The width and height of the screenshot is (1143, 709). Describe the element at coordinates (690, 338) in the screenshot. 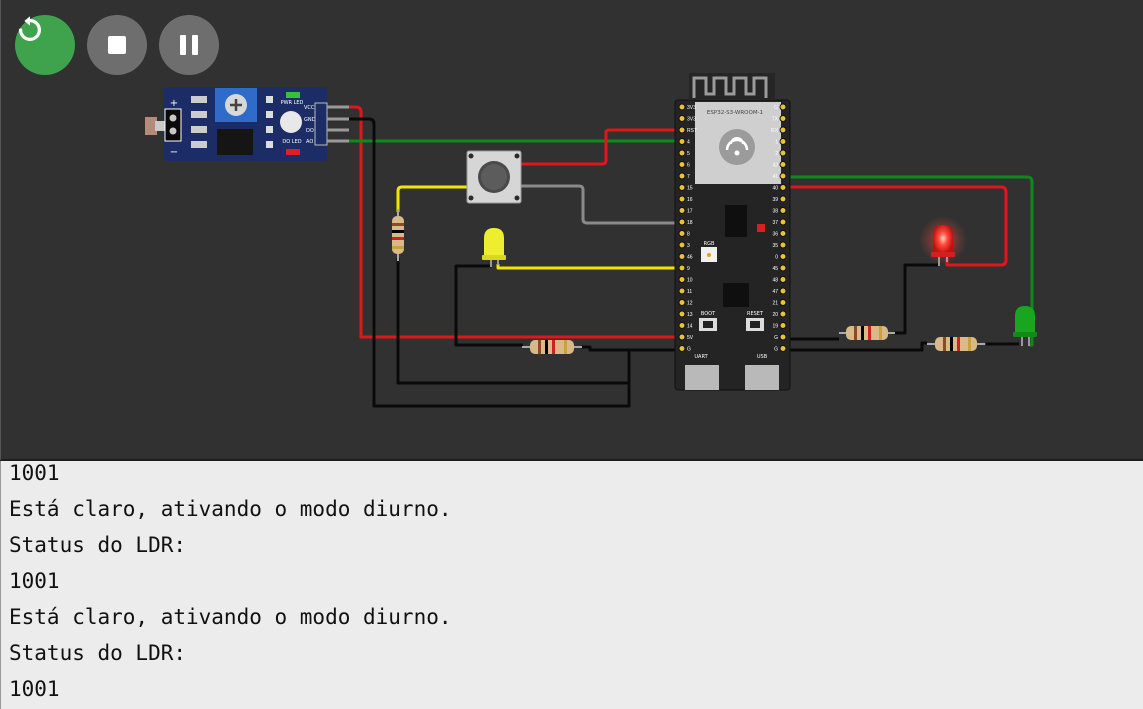

I see `esp32-pin-label: 5V` at that location.